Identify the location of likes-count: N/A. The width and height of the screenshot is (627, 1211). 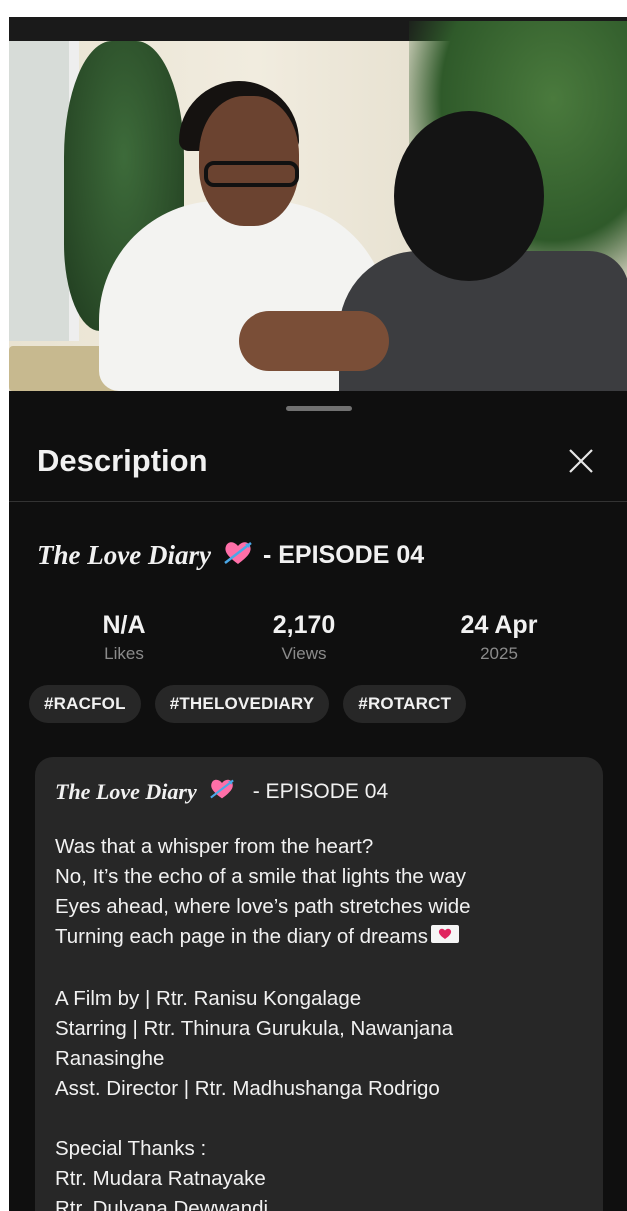
(124, 625).